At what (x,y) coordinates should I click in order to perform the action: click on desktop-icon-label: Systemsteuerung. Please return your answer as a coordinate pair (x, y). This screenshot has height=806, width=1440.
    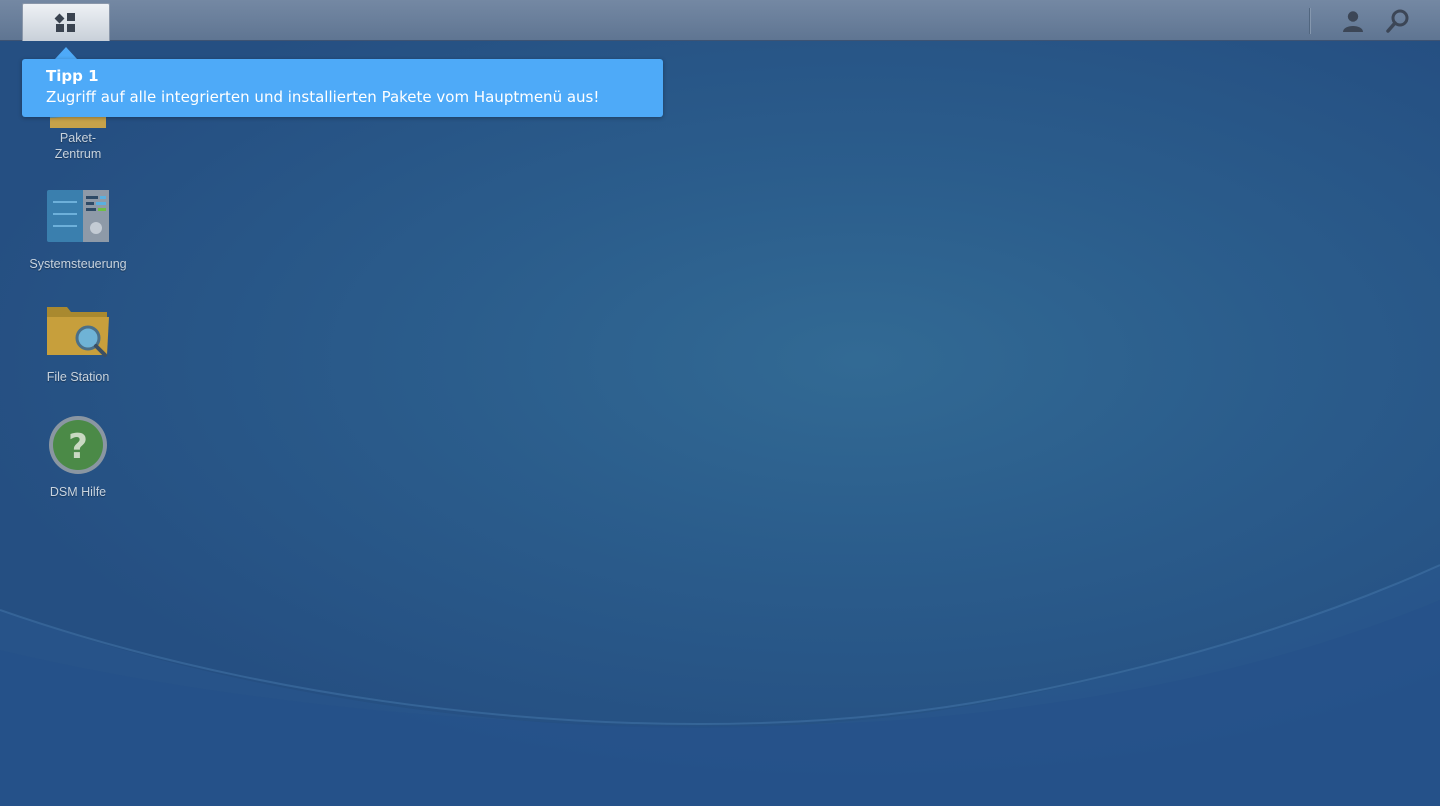
    Looking at the image, I should click on (78, 264).